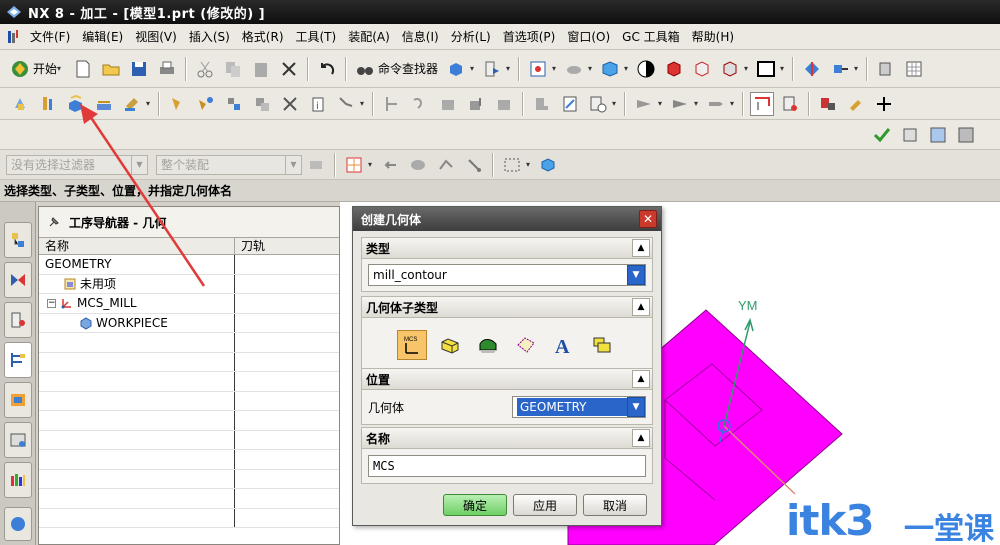 The height and width of the screenshot is (545, 1000). What do you see at coordinates (966, 135) in the screenshot?
I see `program-list-button` at bounding box center [966, 135].